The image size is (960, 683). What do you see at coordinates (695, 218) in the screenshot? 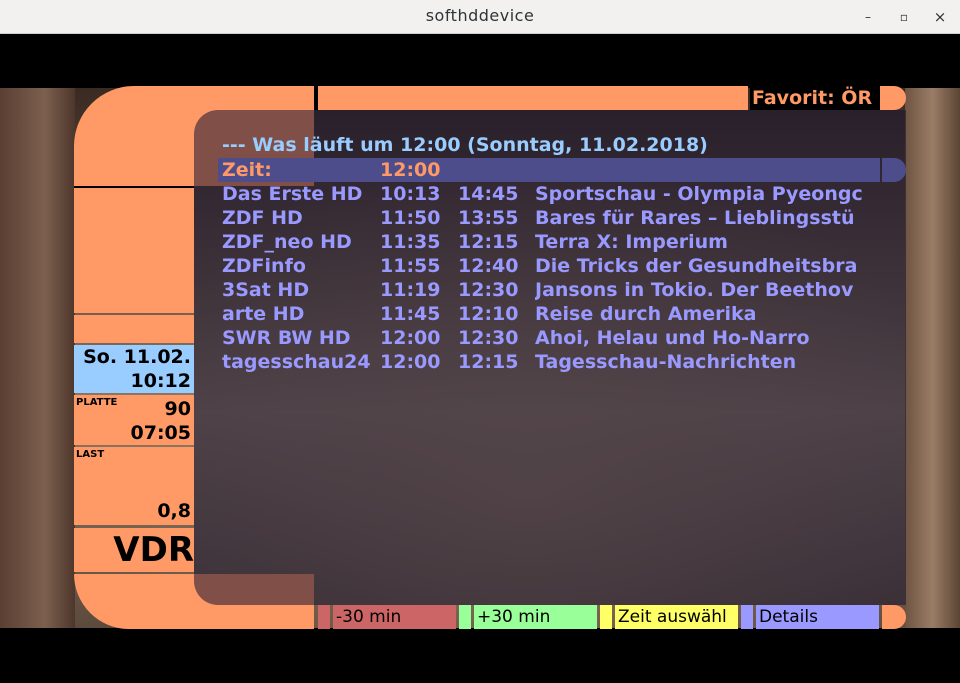
I see `event-title: Bares für Rares – Lieblingsstü` at bounding box center [695, 218].